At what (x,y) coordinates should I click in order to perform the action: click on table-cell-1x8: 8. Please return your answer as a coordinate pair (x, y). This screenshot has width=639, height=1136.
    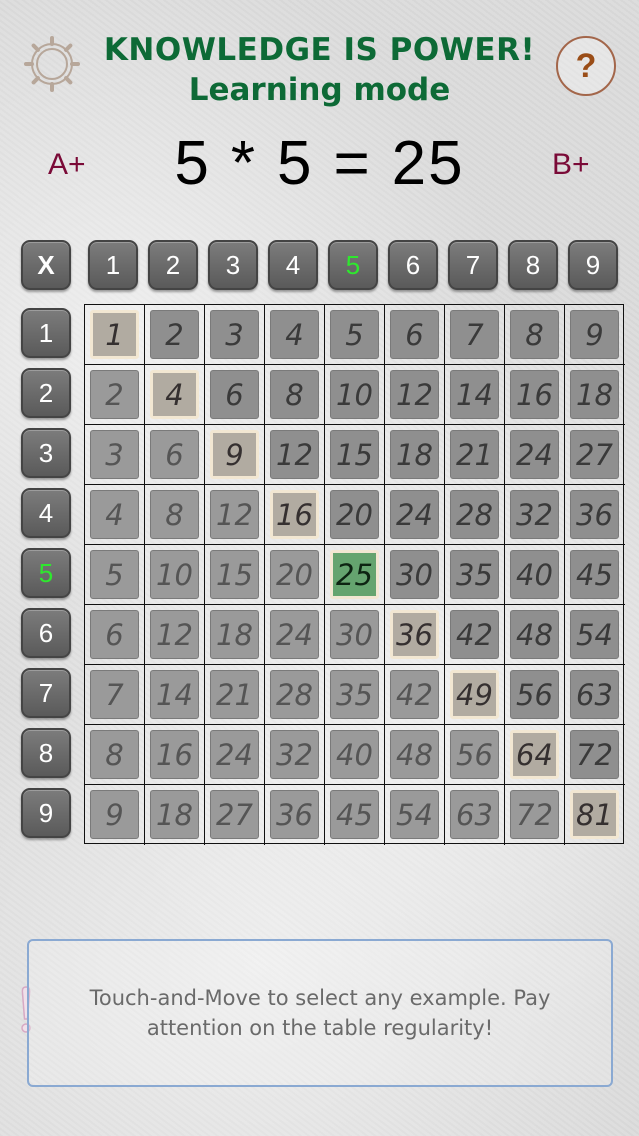
    Looking at the image, I should click on (535, 335).